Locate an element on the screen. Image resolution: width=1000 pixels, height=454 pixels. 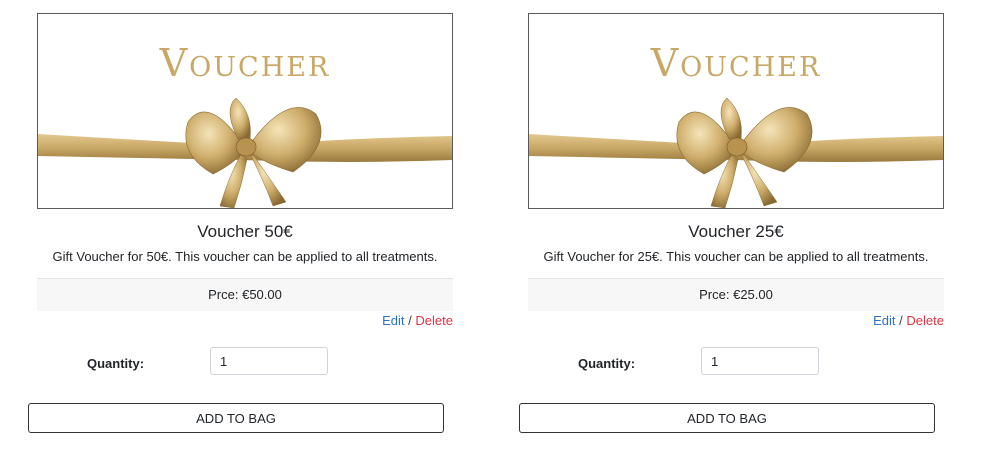
product-title: Voucher 50€ is located at coordinates (245, 231).